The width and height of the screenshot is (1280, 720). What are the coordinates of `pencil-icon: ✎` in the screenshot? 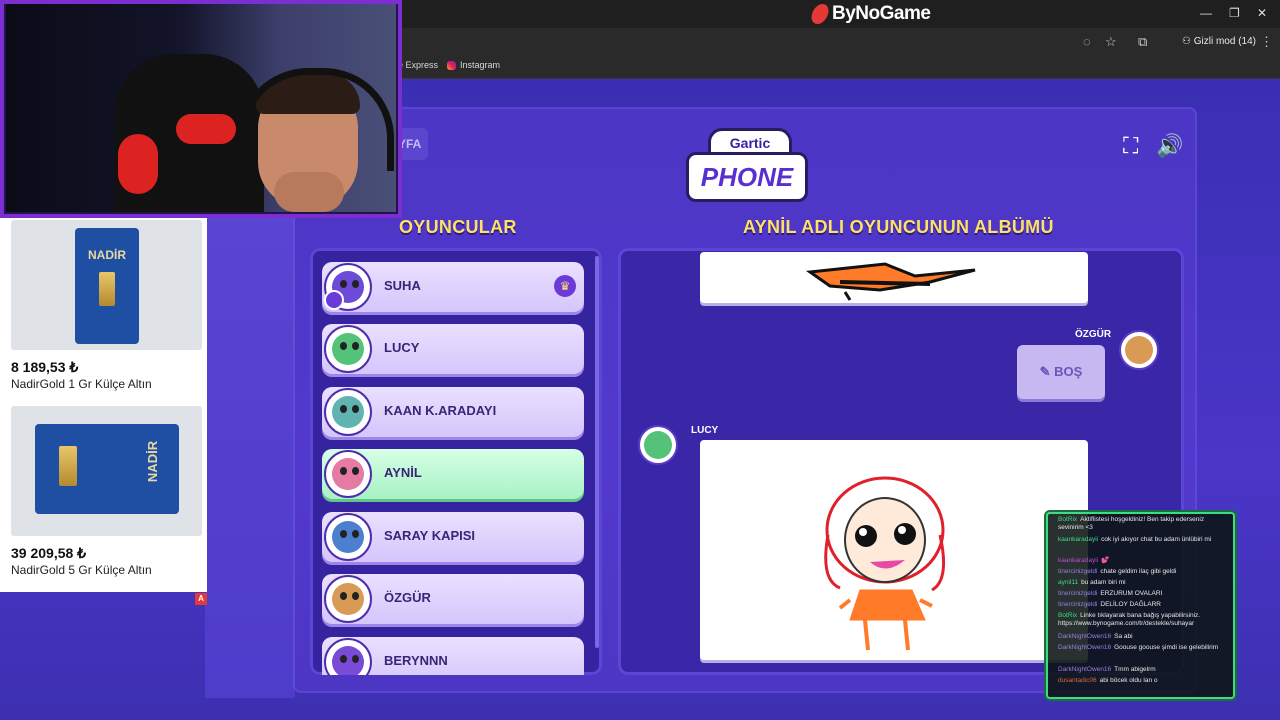 It's located at (1045, 371).